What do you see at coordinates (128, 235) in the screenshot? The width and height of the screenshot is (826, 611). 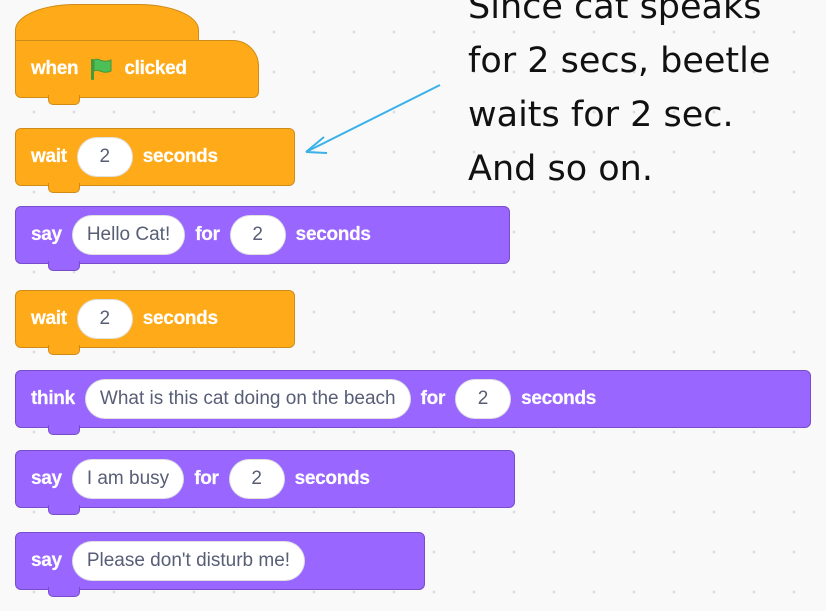 I see `say-message-input: Hello Cat!` at bounding box center [128, 235].